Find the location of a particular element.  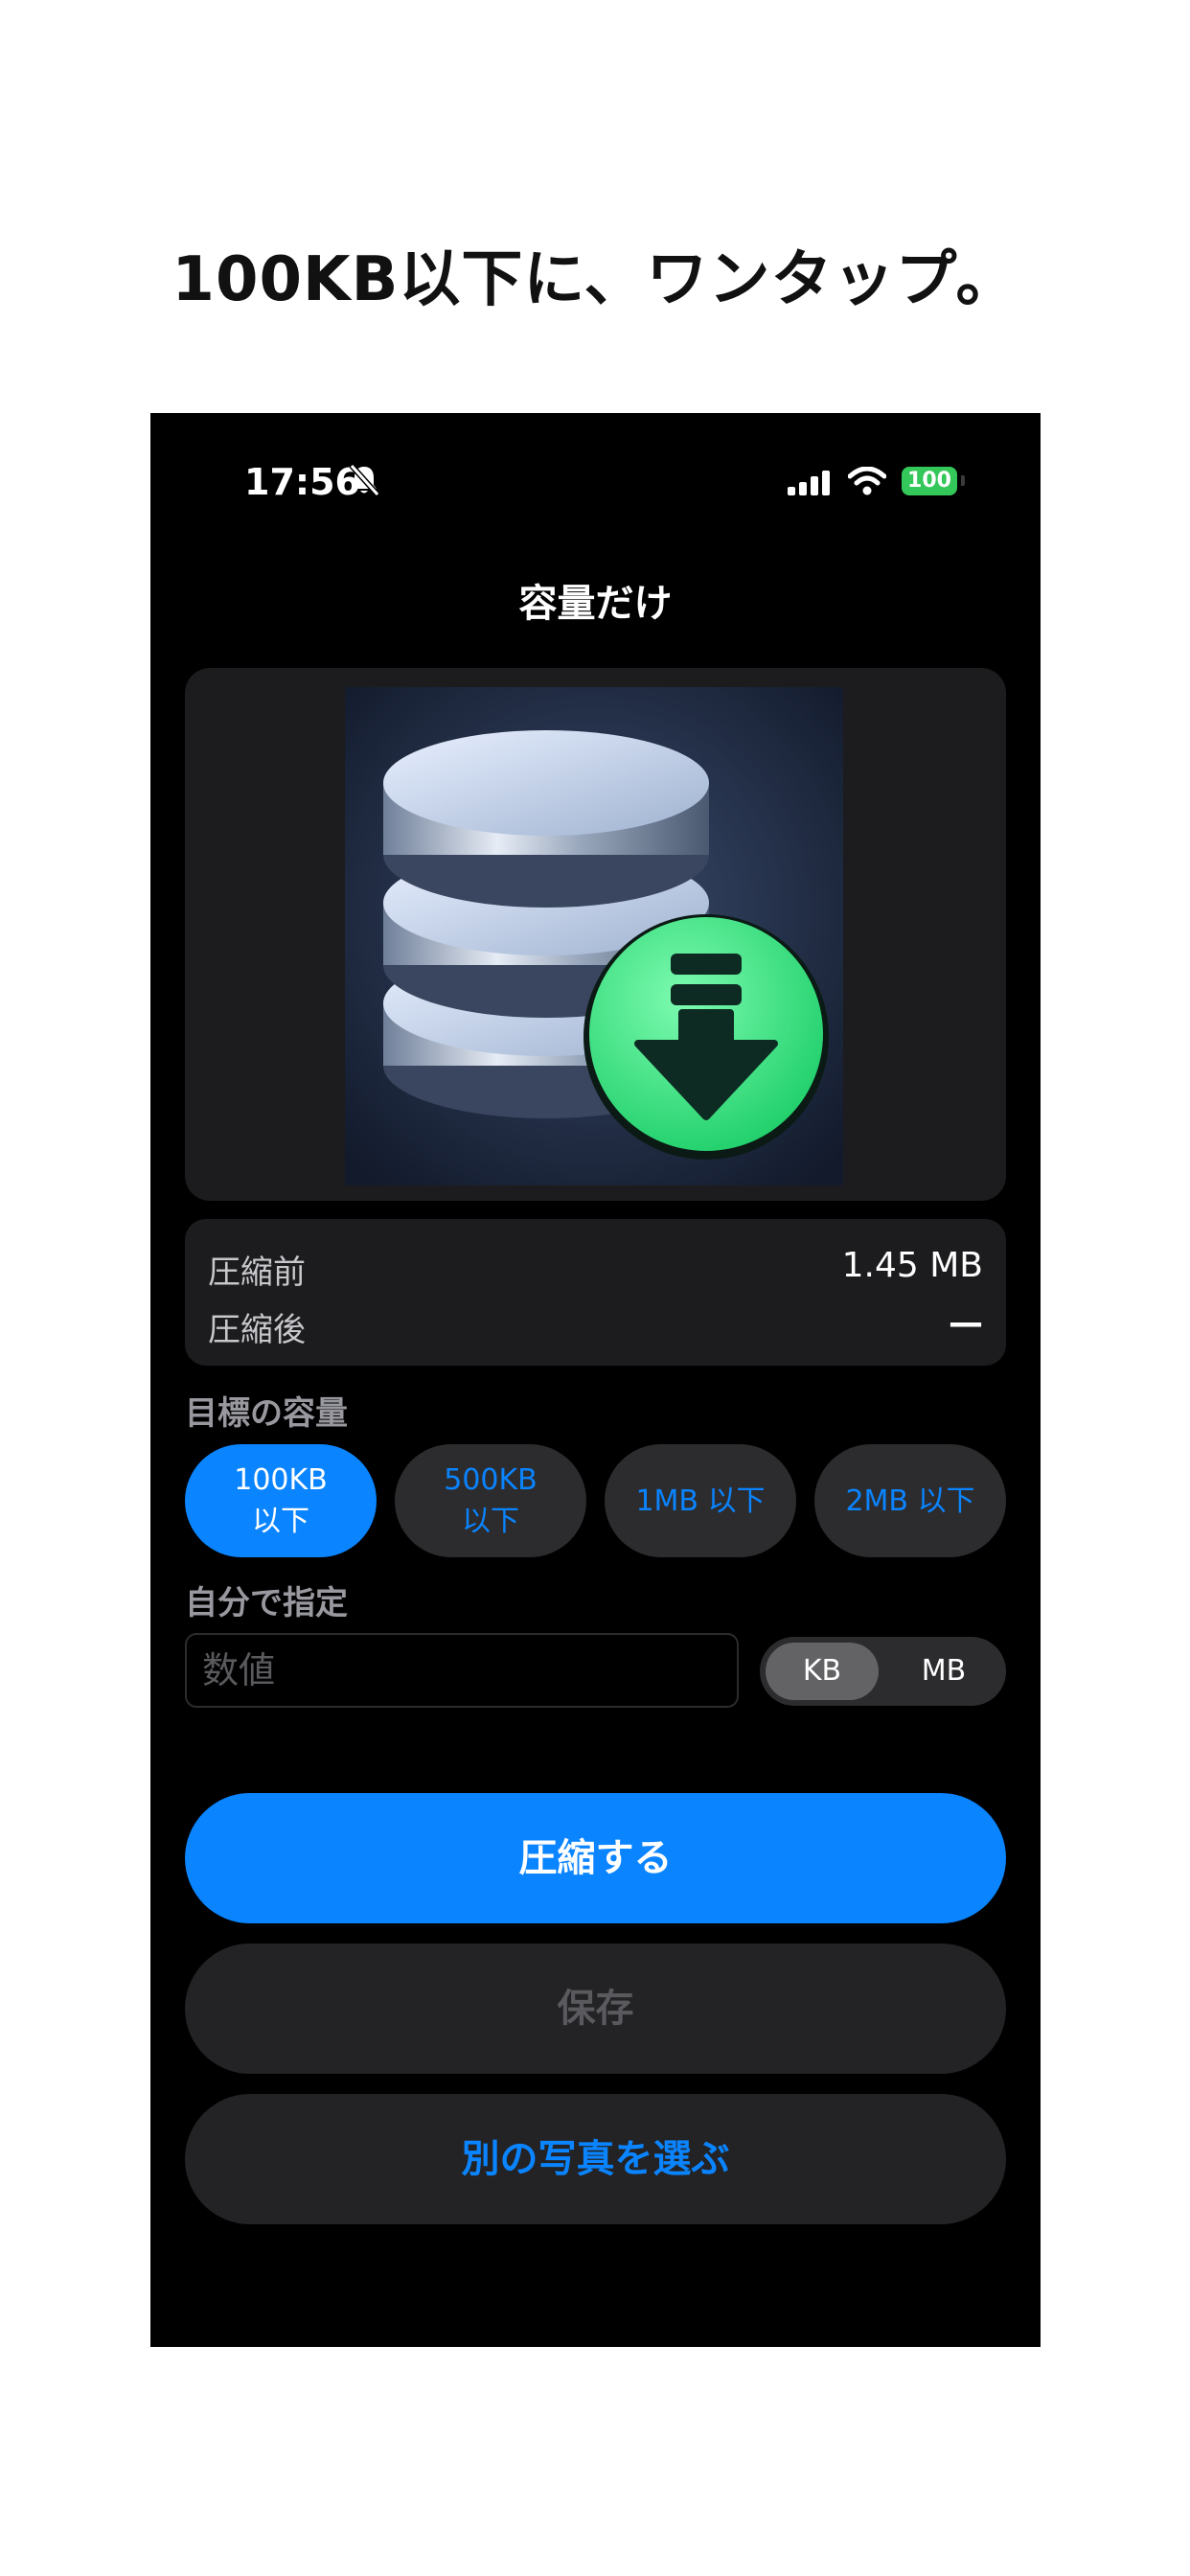

unit-kb-segment: KB is located at coordinates (823, 1671).